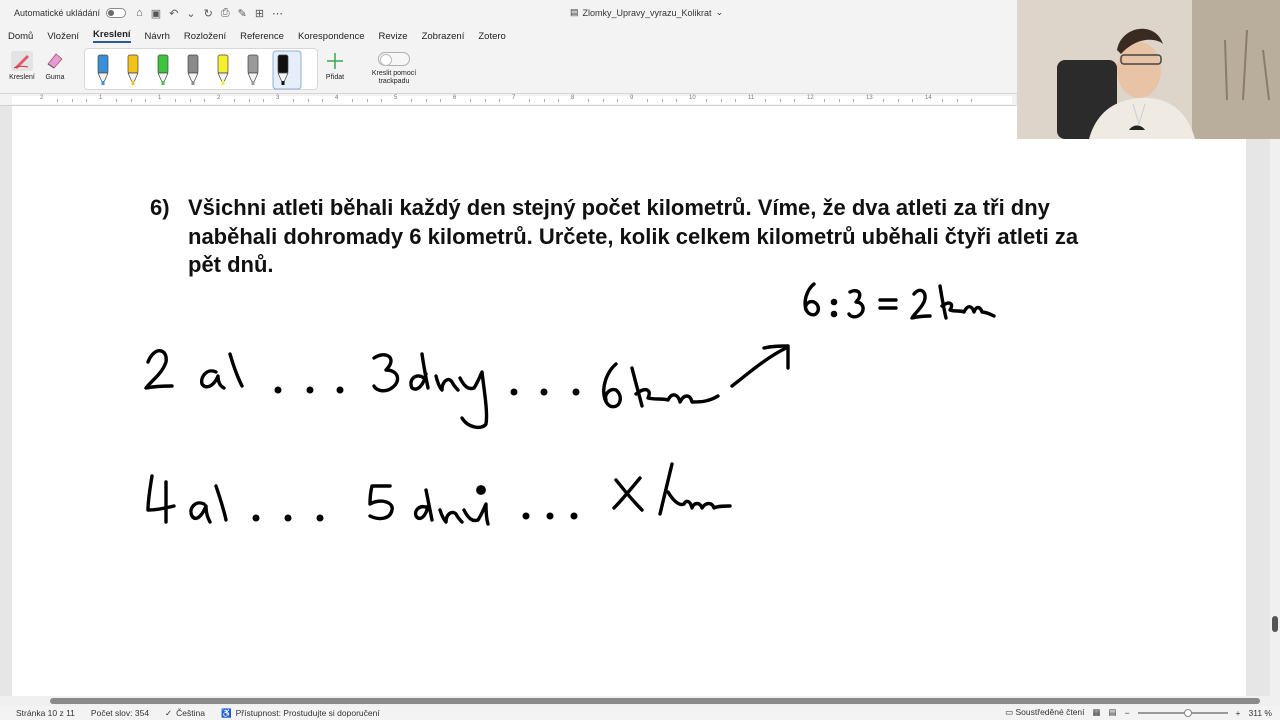 Image resolution: width=1280 pixels, height=720 pixels. What do you see at coordinates (225, 13) in the screenshot?
I see `print-icon: ⎙` at bounding box center [225, 13].